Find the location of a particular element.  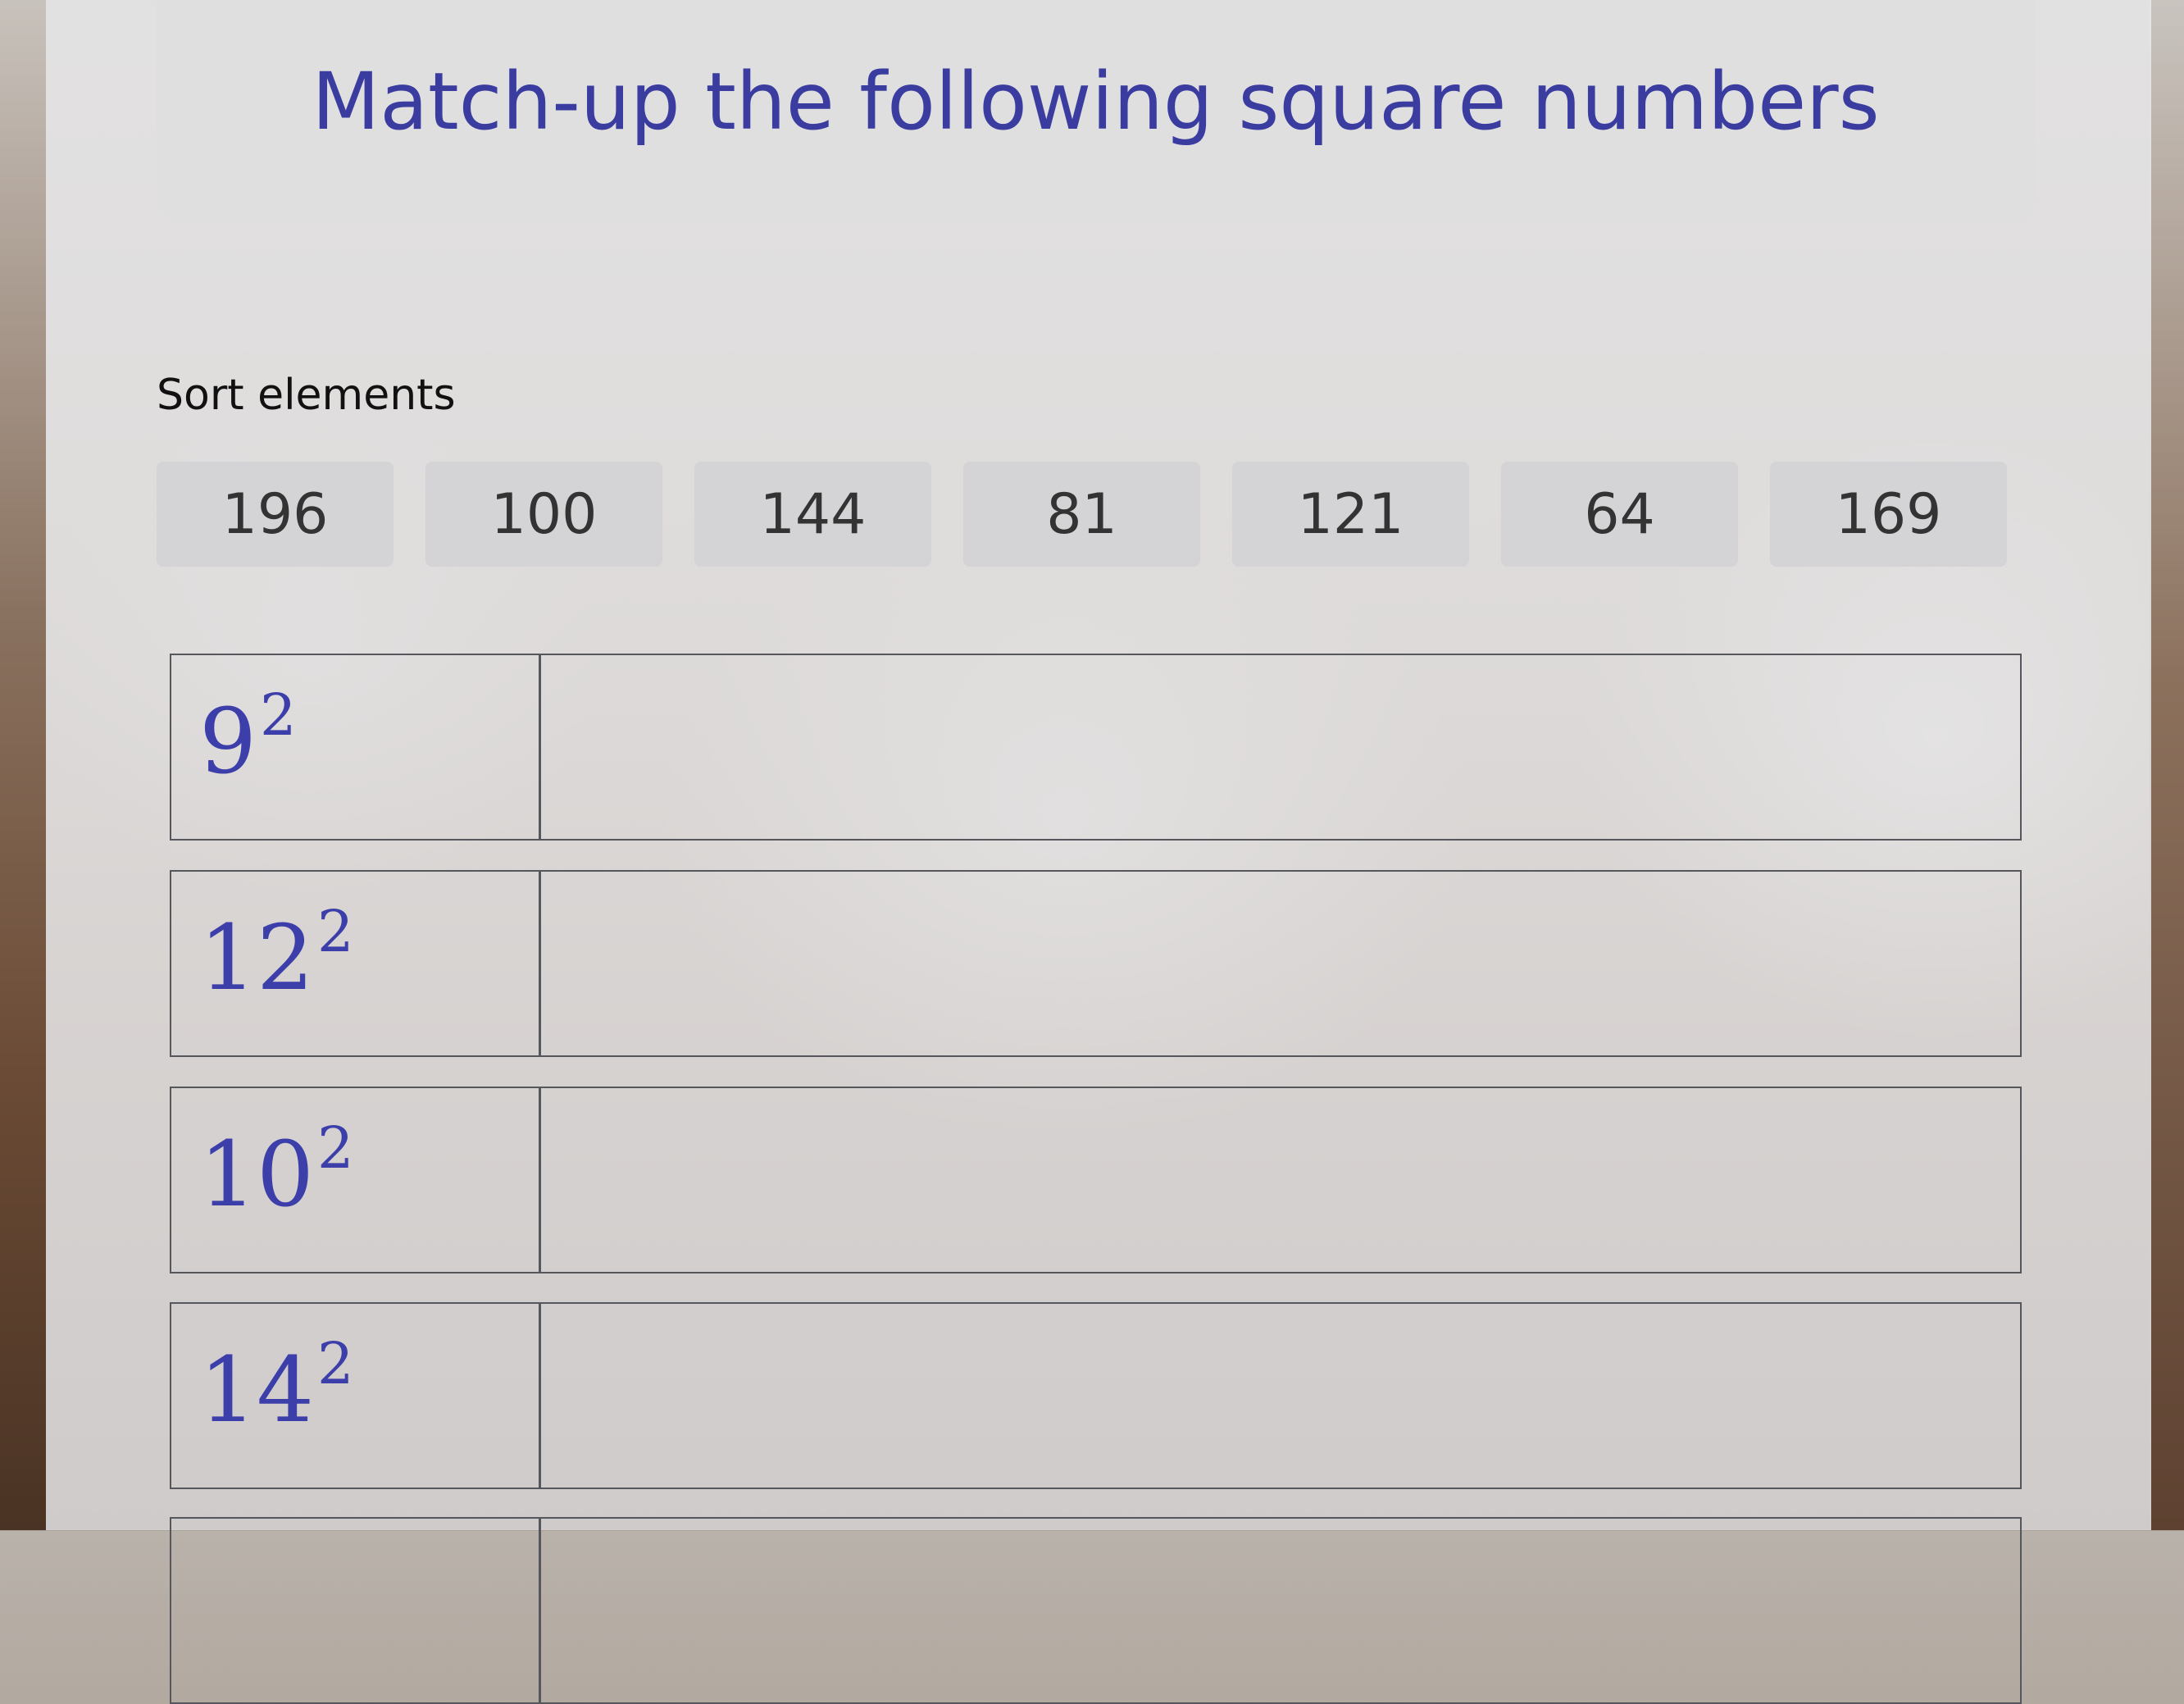

prompt-expression: 142 is located at coordinates (276, 1385).